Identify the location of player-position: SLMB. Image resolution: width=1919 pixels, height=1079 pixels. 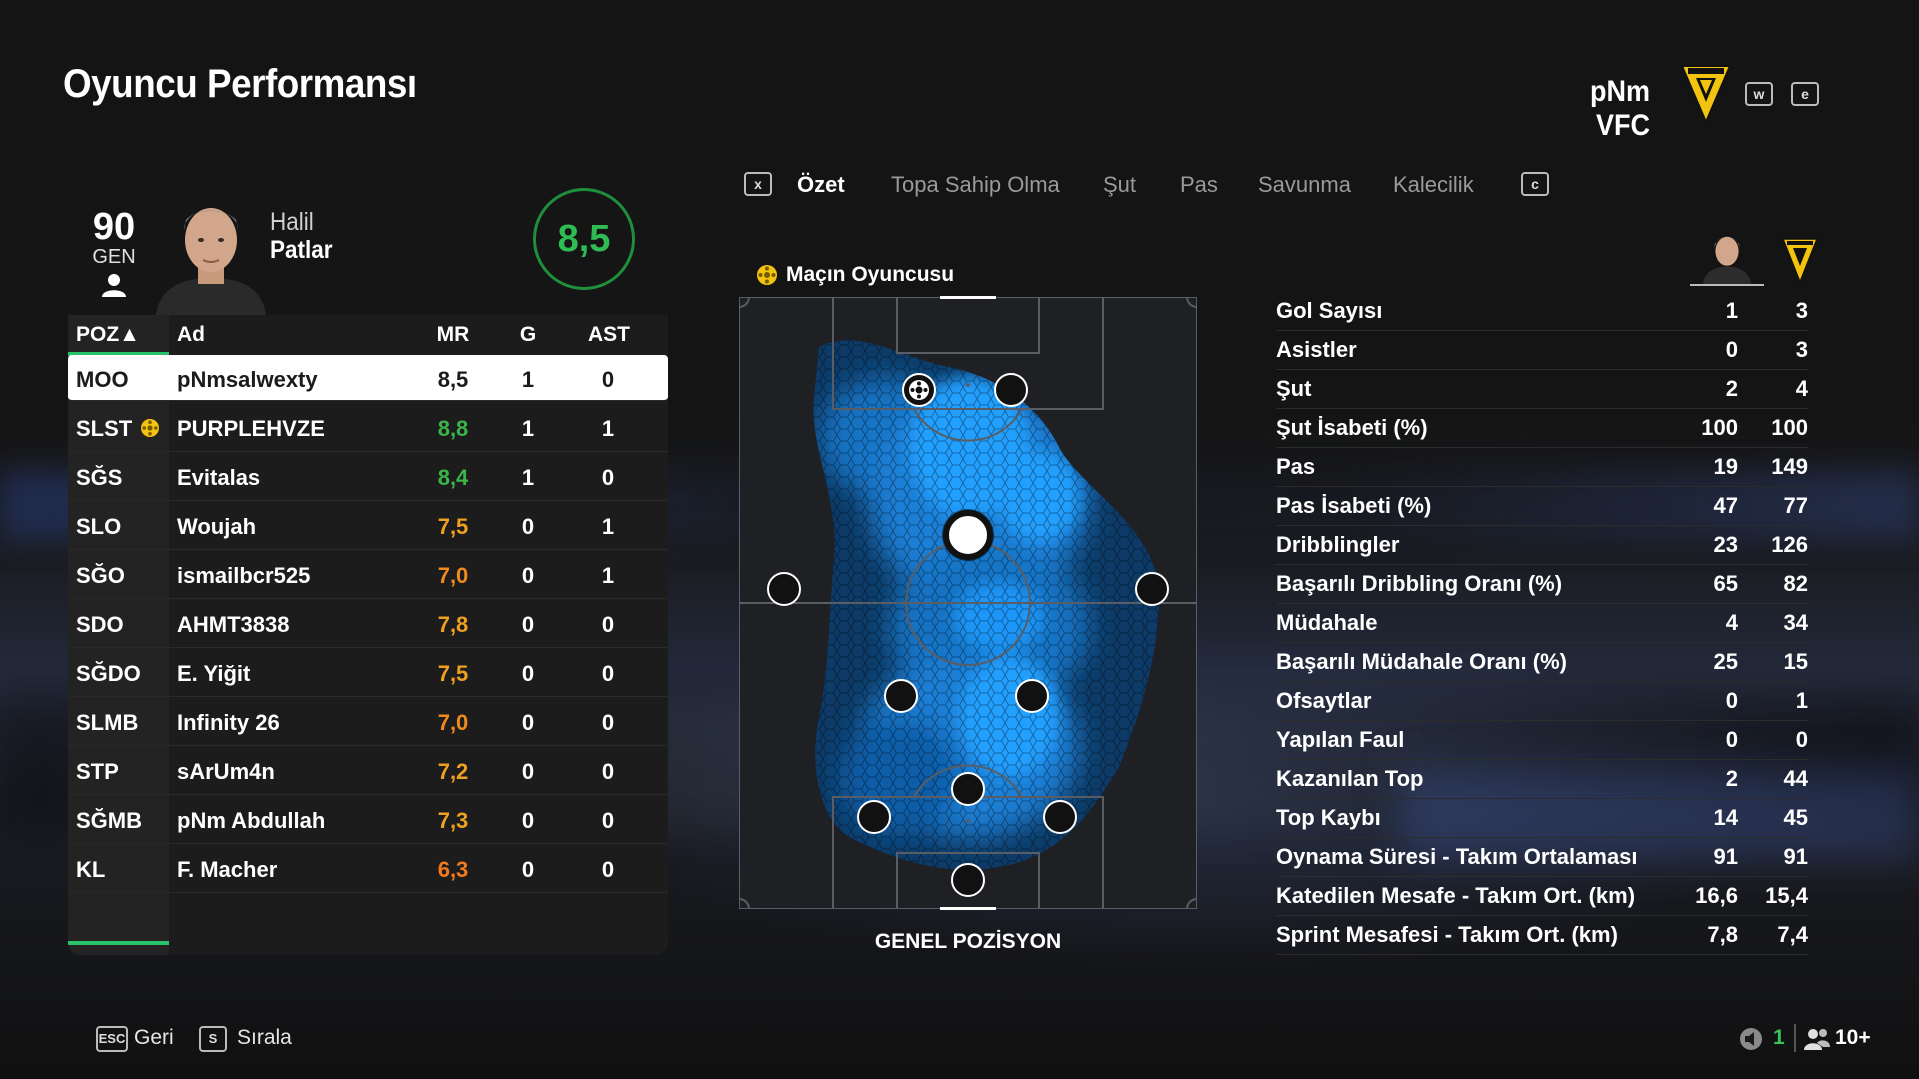
(107, 722).